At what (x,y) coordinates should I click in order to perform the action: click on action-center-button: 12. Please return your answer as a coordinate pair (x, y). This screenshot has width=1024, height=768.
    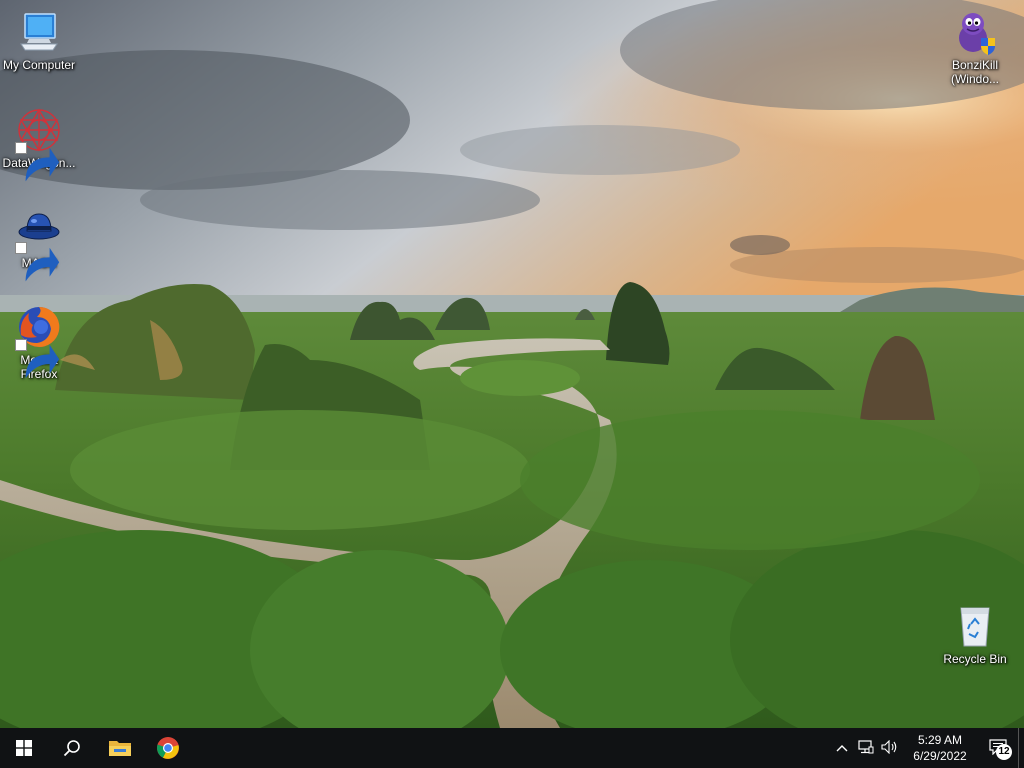
    Looking at the image, I should click on (998, 748).